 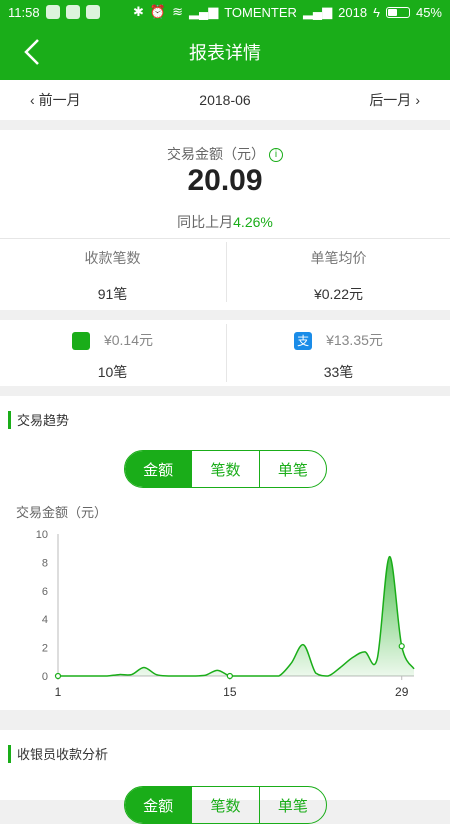 I want to click on y-tick-label: 8, so click(x=45, y=563).